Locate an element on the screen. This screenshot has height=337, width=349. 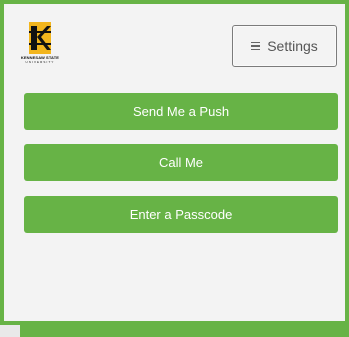
call-me-label: Call Me is located at coordinates (181, 162).